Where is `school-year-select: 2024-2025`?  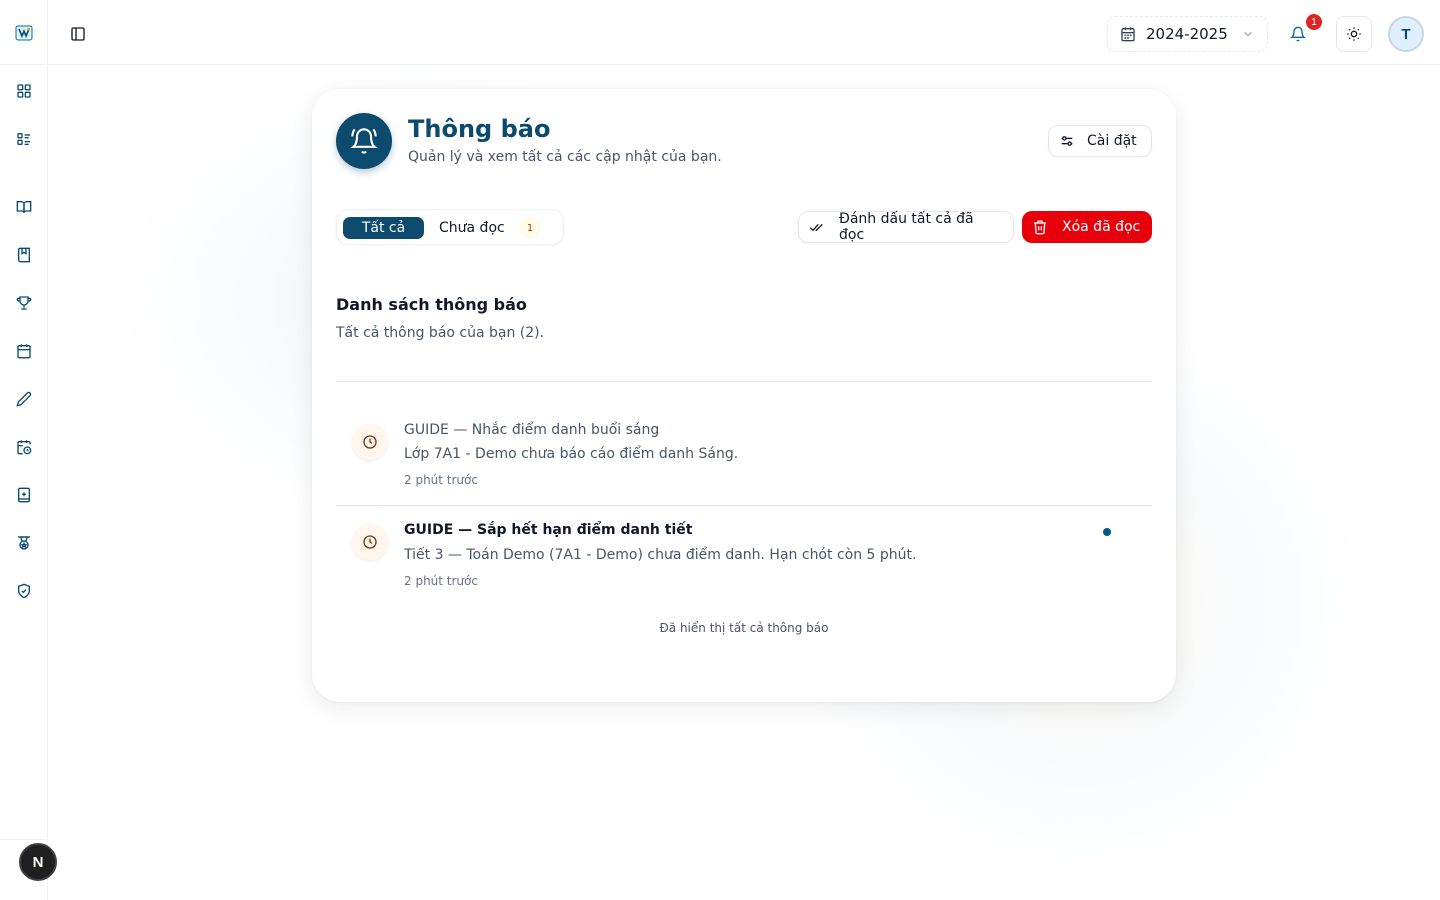 school-year-select: 2024-2025 is located at coordinates (1187, 34).